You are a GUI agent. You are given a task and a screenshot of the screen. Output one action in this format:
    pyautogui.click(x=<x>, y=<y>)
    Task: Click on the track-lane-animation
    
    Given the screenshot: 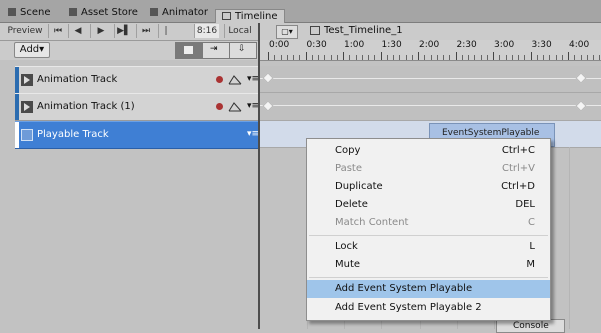 What is the action you would take?
    pyautogui.click(x=430, y=79)
    